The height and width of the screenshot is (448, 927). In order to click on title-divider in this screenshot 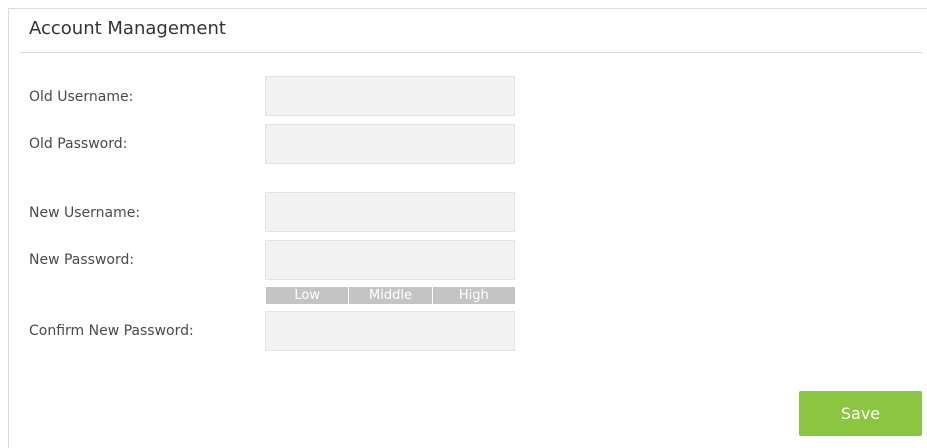, I will do `click(471, 52)`.